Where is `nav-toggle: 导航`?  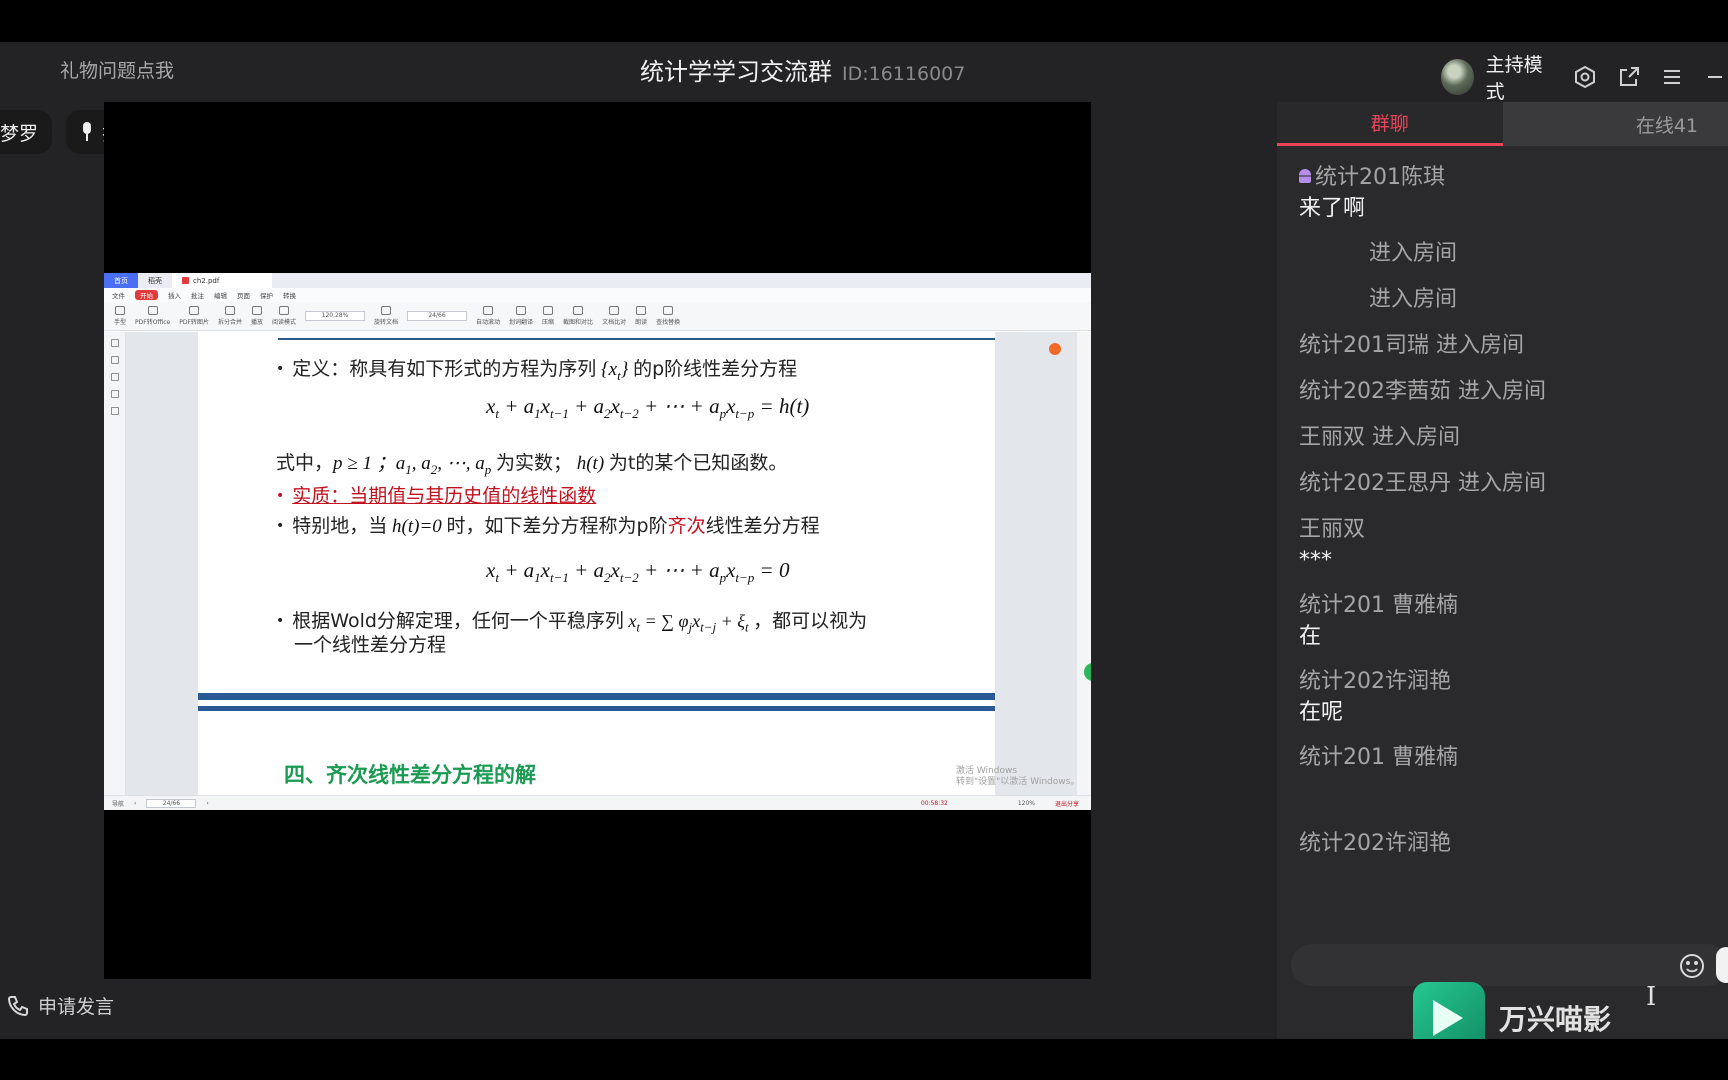 nav-toggle: 导航 is located at coordinates (118, 803).